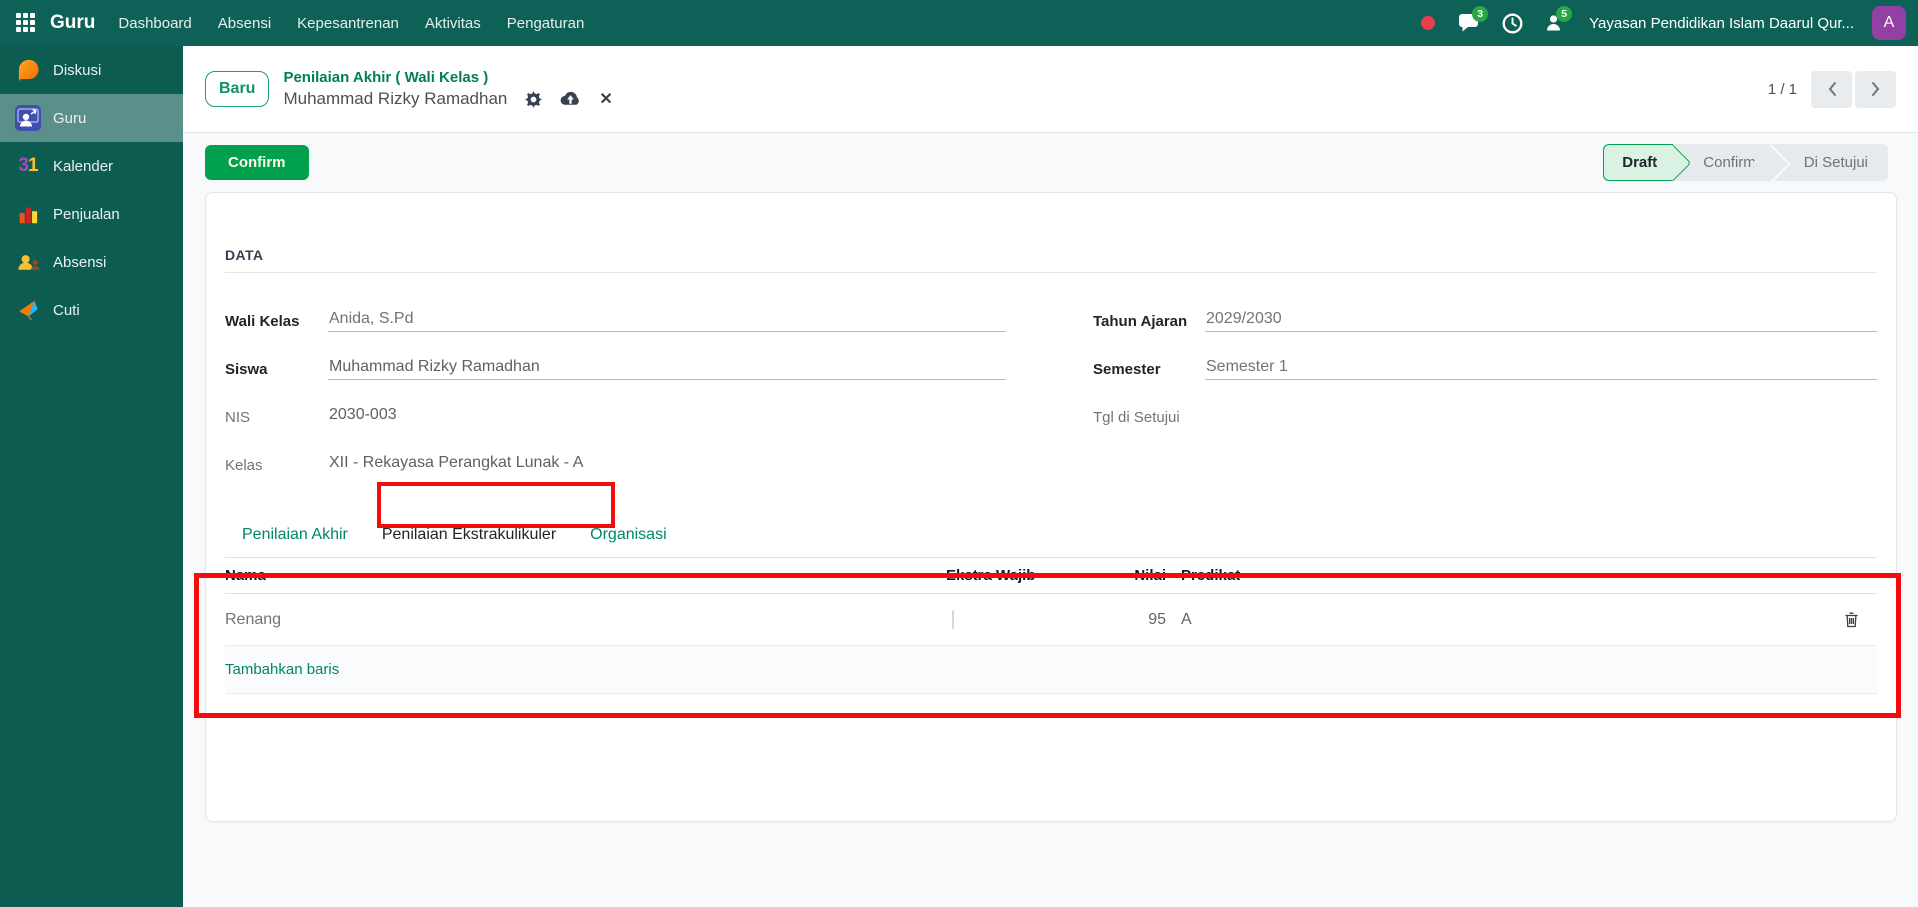 The height and width of the screenshot is (907, 1918). Describe the element at coordinates (615, 413) in the screenshot. I see `field-nis: NIS 2030-003` at that location.